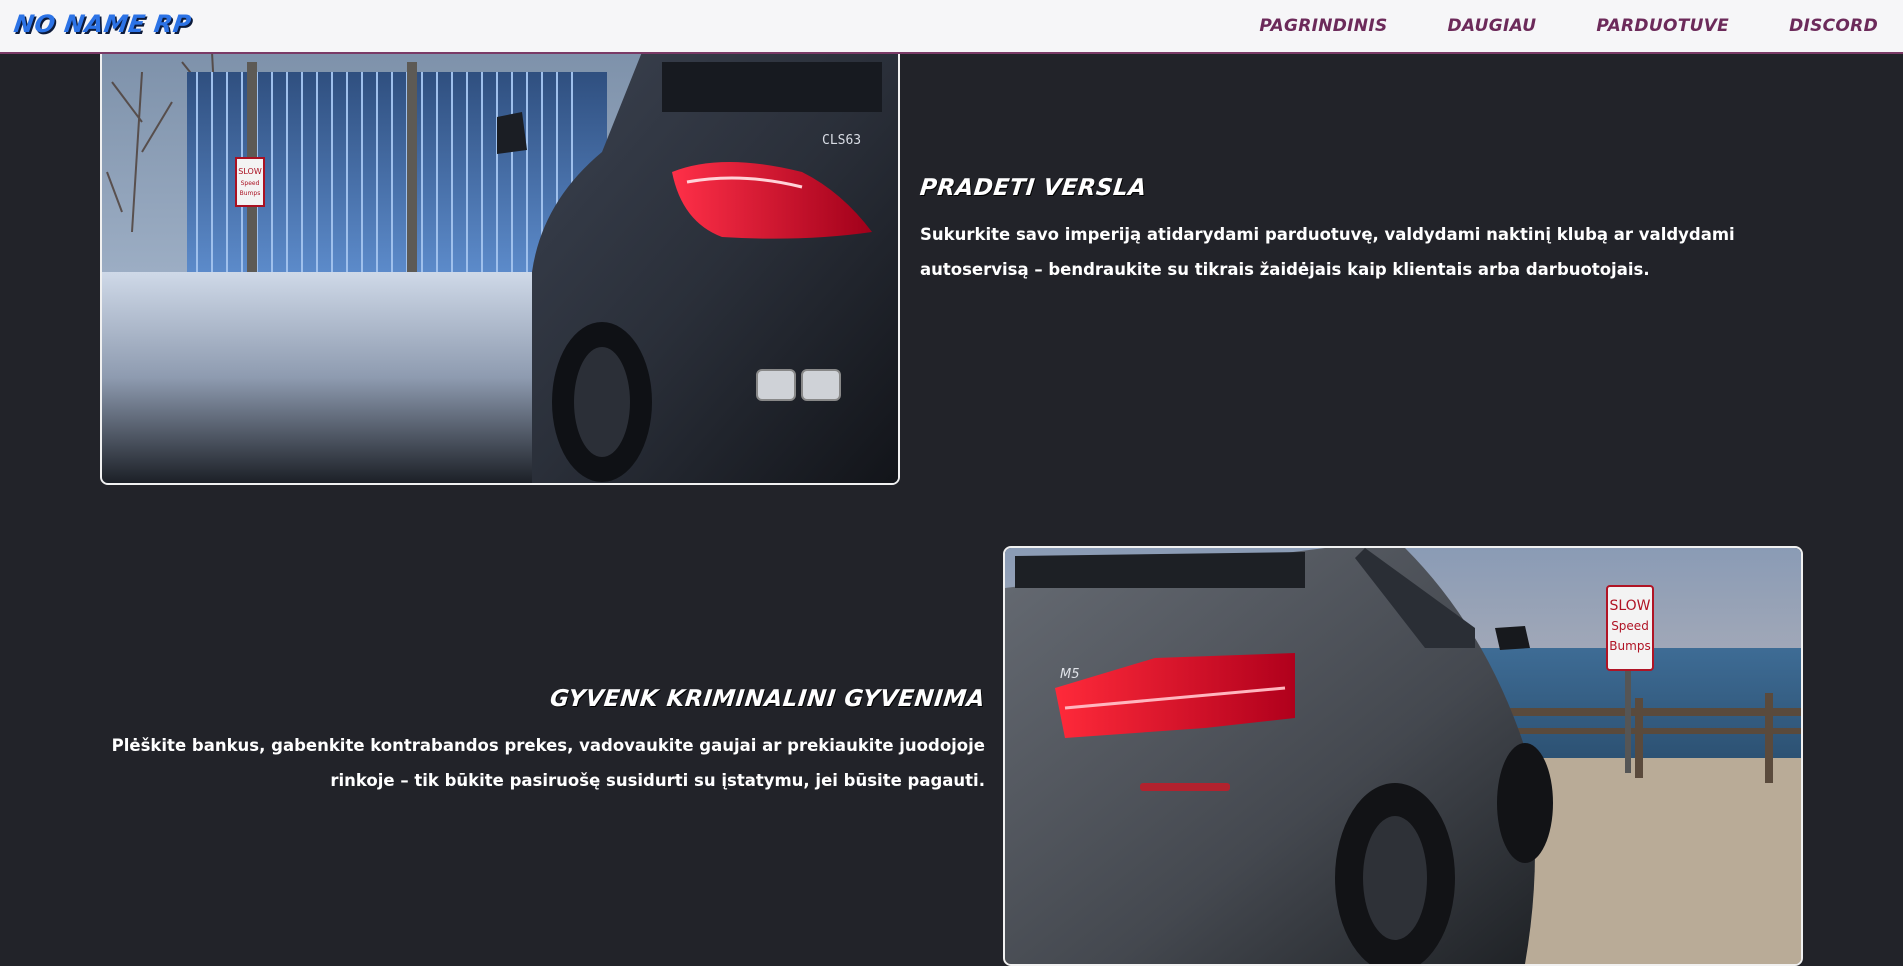 This screenshot has width=1903, height=966. What do you see at coordinates (1629, 606) in the screenshot?
I see `sign2-text-line1: SLOW` at bounding box center [1629, 606].